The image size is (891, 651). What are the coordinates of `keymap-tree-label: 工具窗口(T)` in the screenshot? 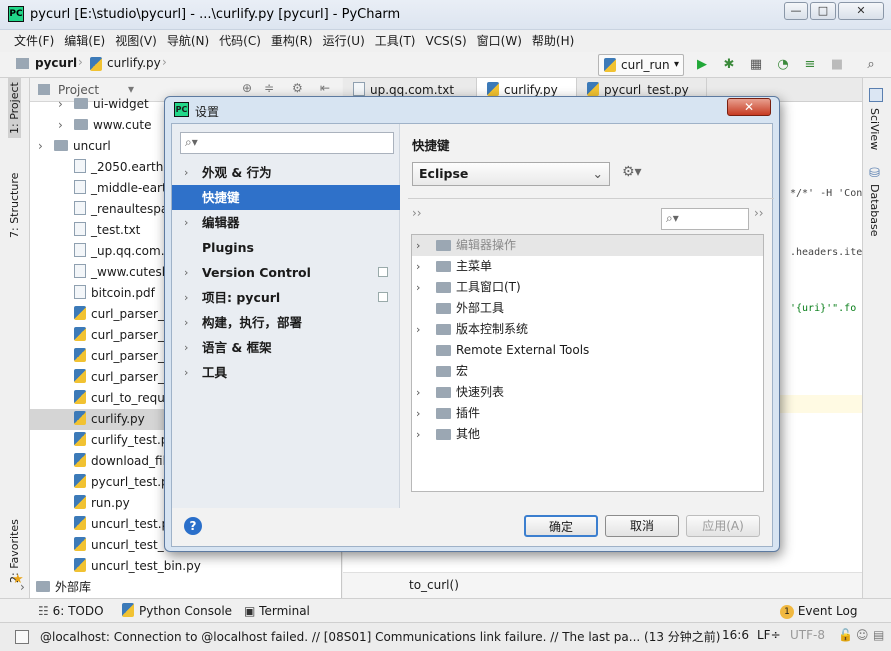 It's located at (488, 287).